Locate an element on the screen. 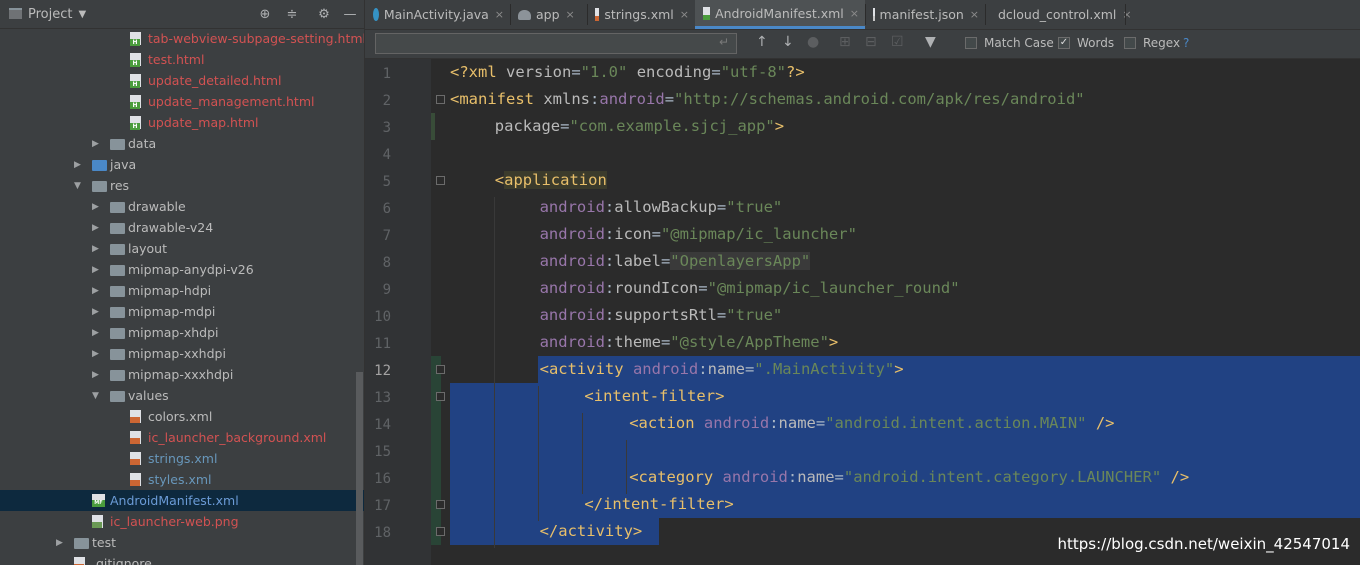  tree-item: ▶ mipmap-xhdpi is located at coordinates (182, 332).